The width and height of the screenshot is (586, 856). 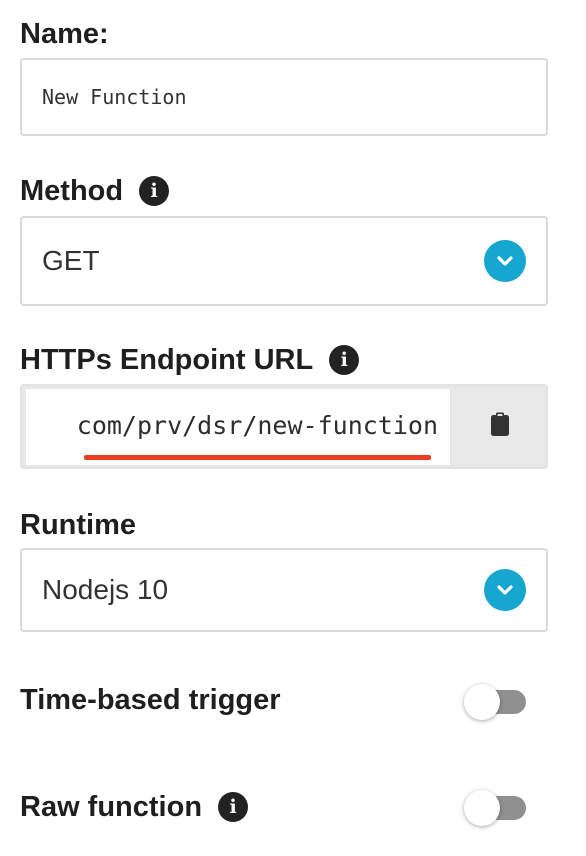 I want to click on runtime-select: Nodejs 10, so click(x=284, y=590).